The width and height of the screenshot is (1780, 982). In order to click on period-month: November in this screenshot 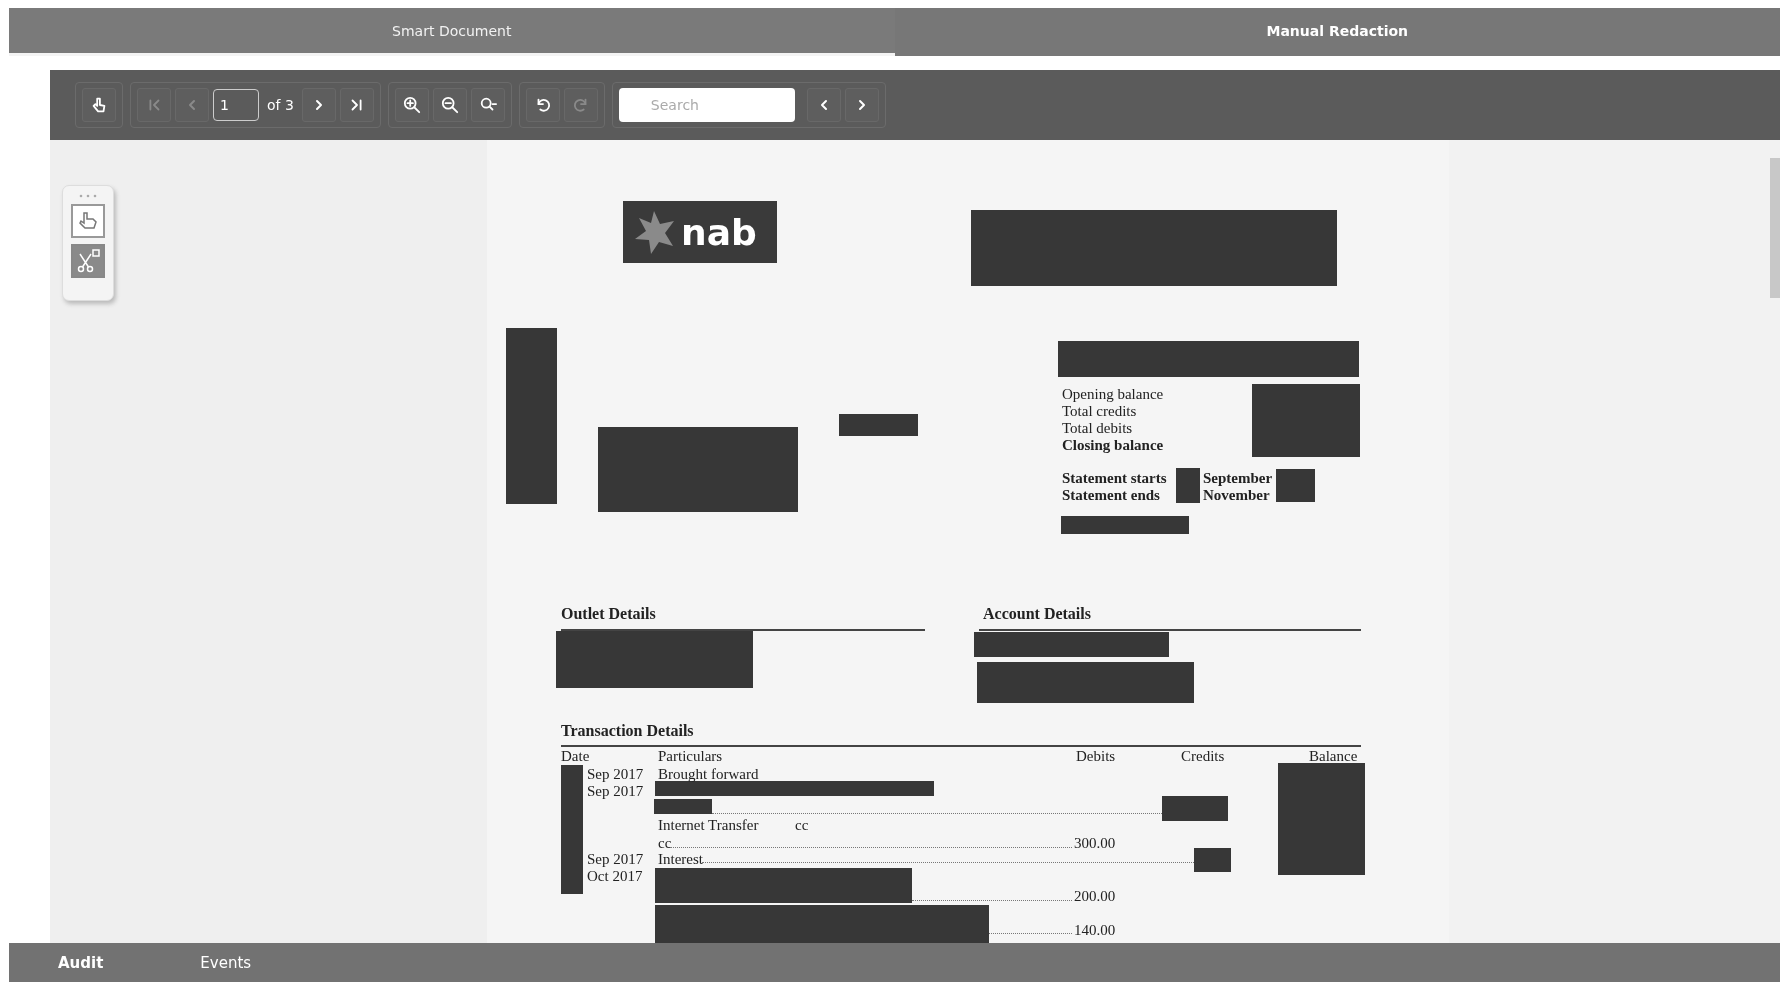, I will do `click(1236, 495)`.